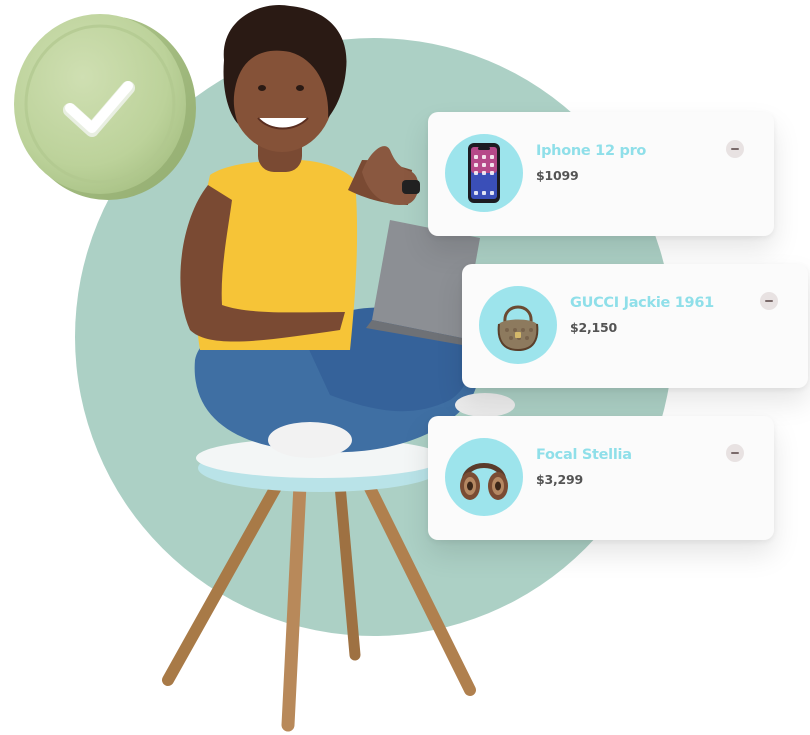 The width and height of the screenshot is (810, 735). I want to click on smartphone-icon, so click(484, 173).